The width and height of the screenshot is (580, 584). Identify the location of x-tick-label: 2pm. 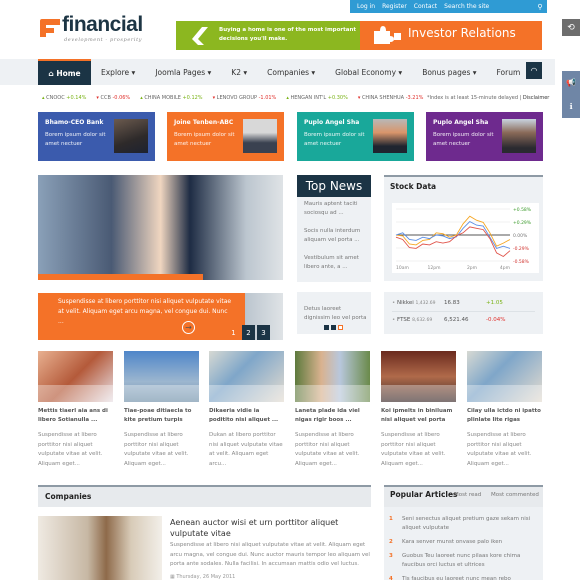
(472, 268).